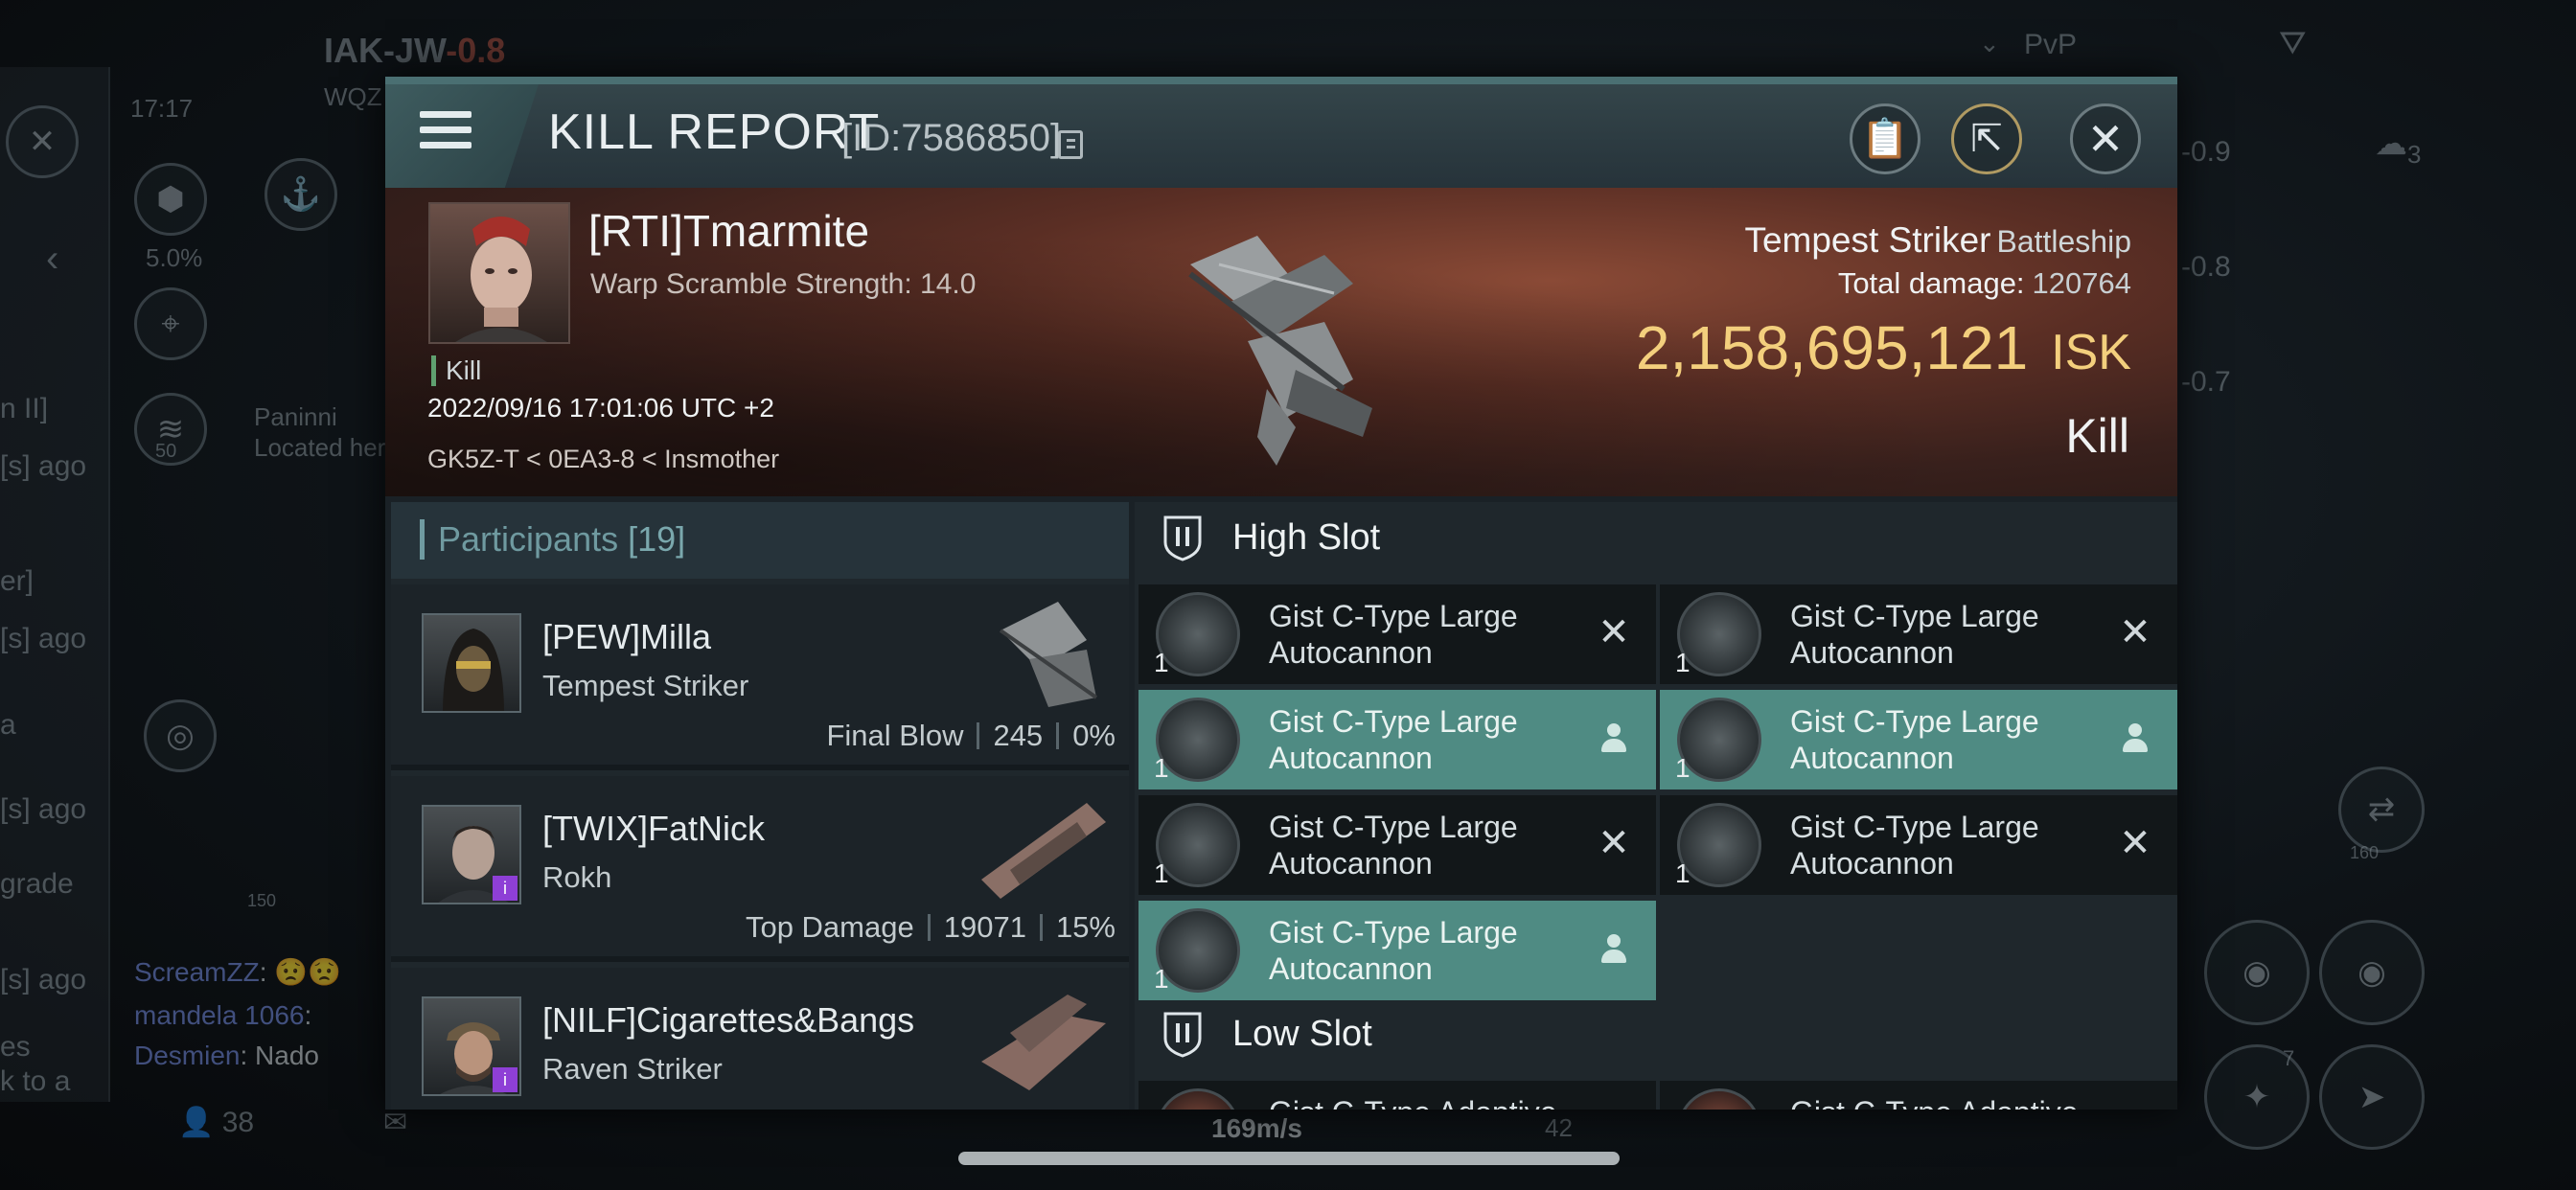 The width and height of the screenshot is (2576, 1190). What do you see at coordinates (1989, 44) in the screenshot?
I see `chevron-down-icon: ⌄` at bounding box center [1989, 44].